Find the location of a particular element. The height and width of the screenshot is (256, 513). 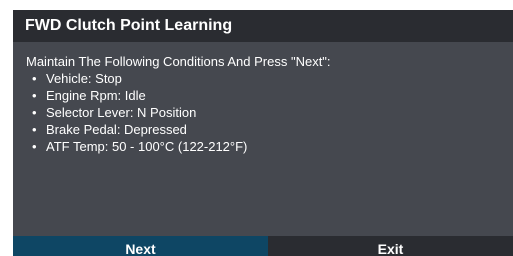

condition-item: • Selector Lever: N Position is located at coordinates (139, 112).